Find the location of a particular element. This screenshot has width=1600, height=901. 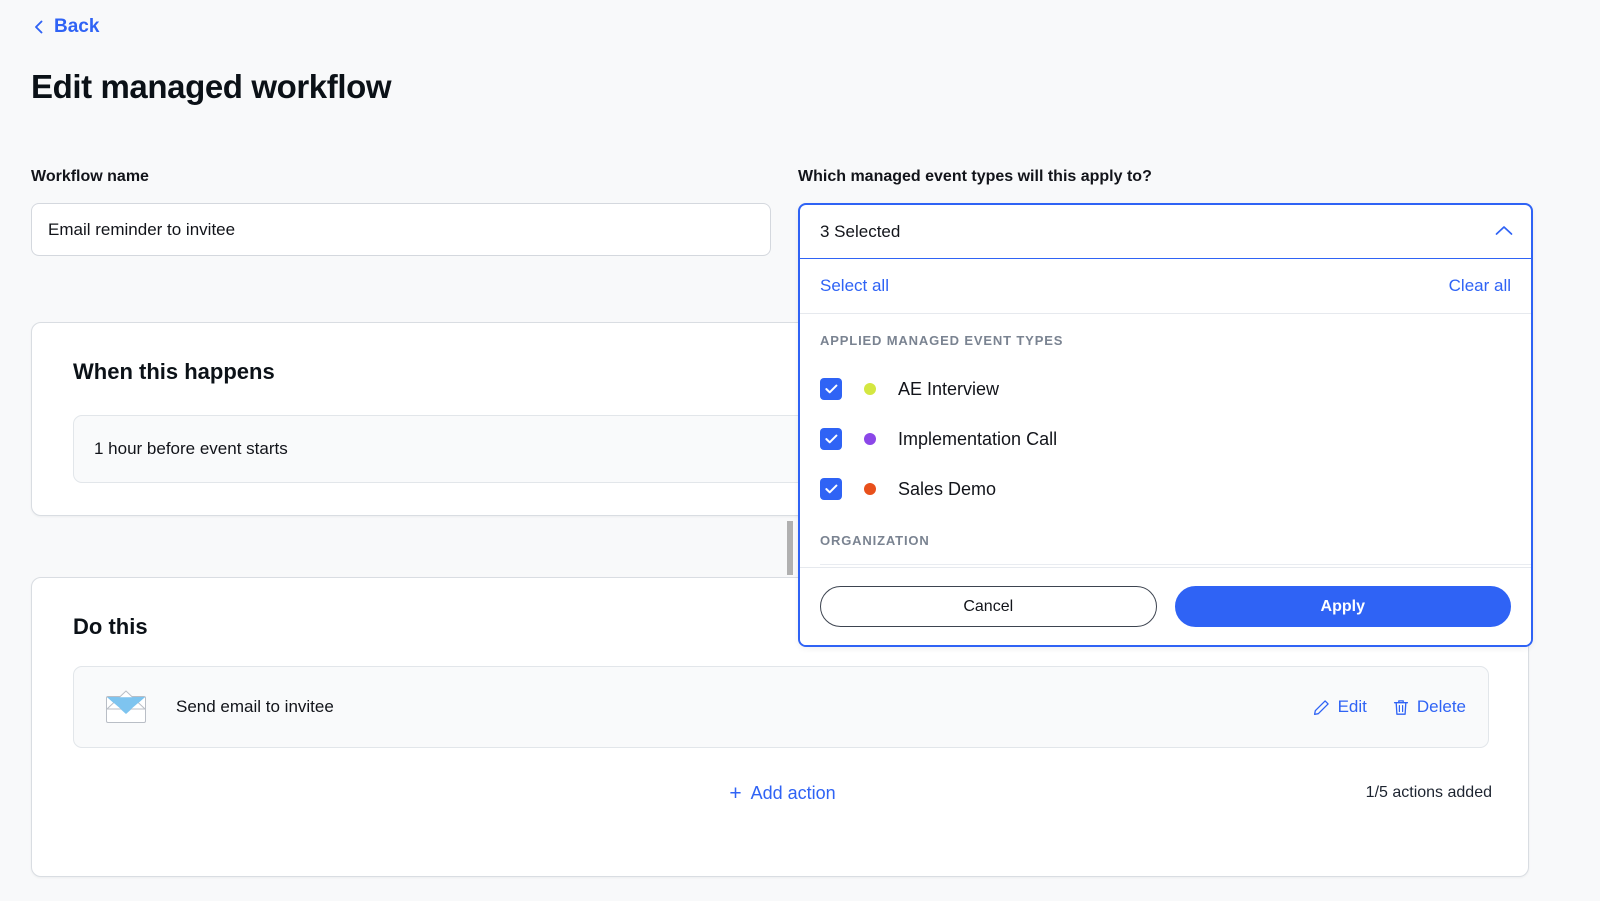

group-heading-applied: APPLIED MANAGED EVENT TYPES is located at coordinates (942, 340).